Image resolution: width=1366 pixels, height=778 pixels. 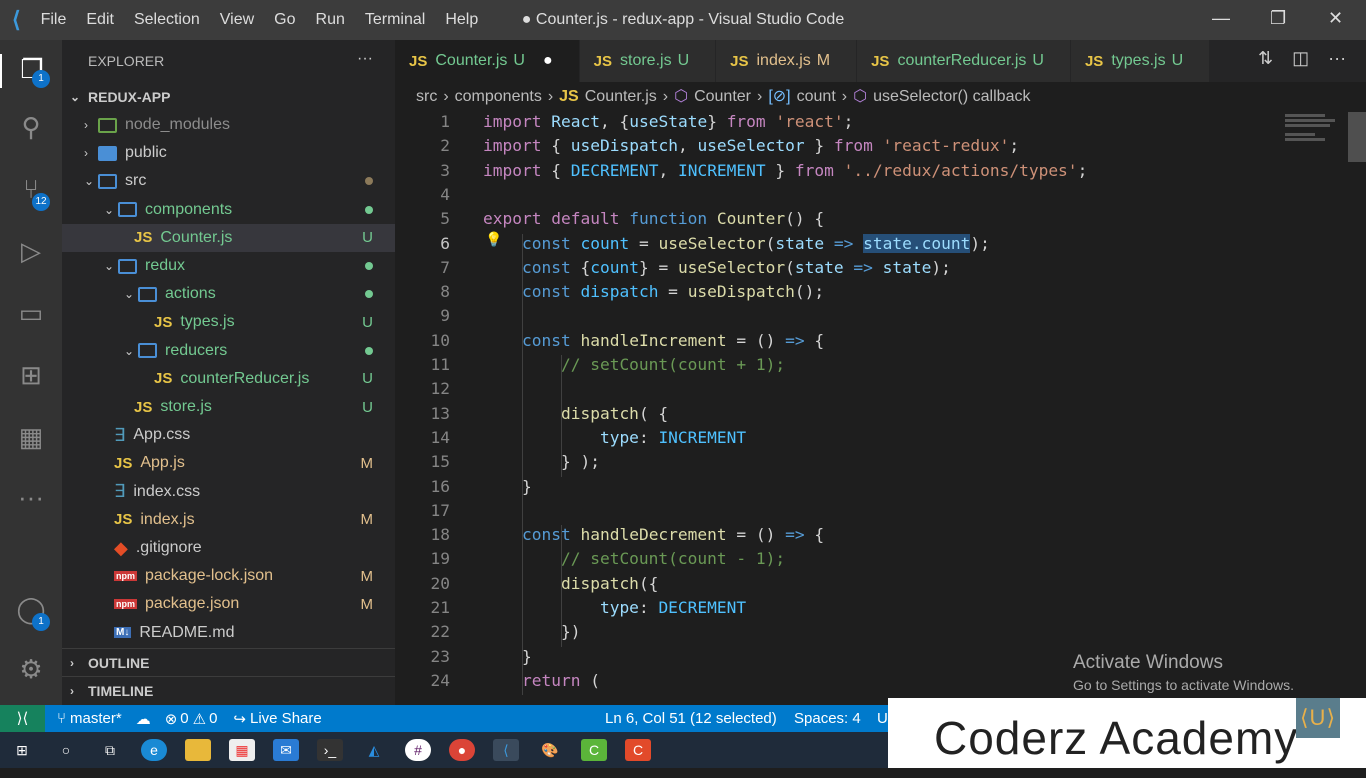 What do you see at coordinates (1221, 18) in the screenshot?
I see `minimize-button: —` at bounding box center [1221, 18].